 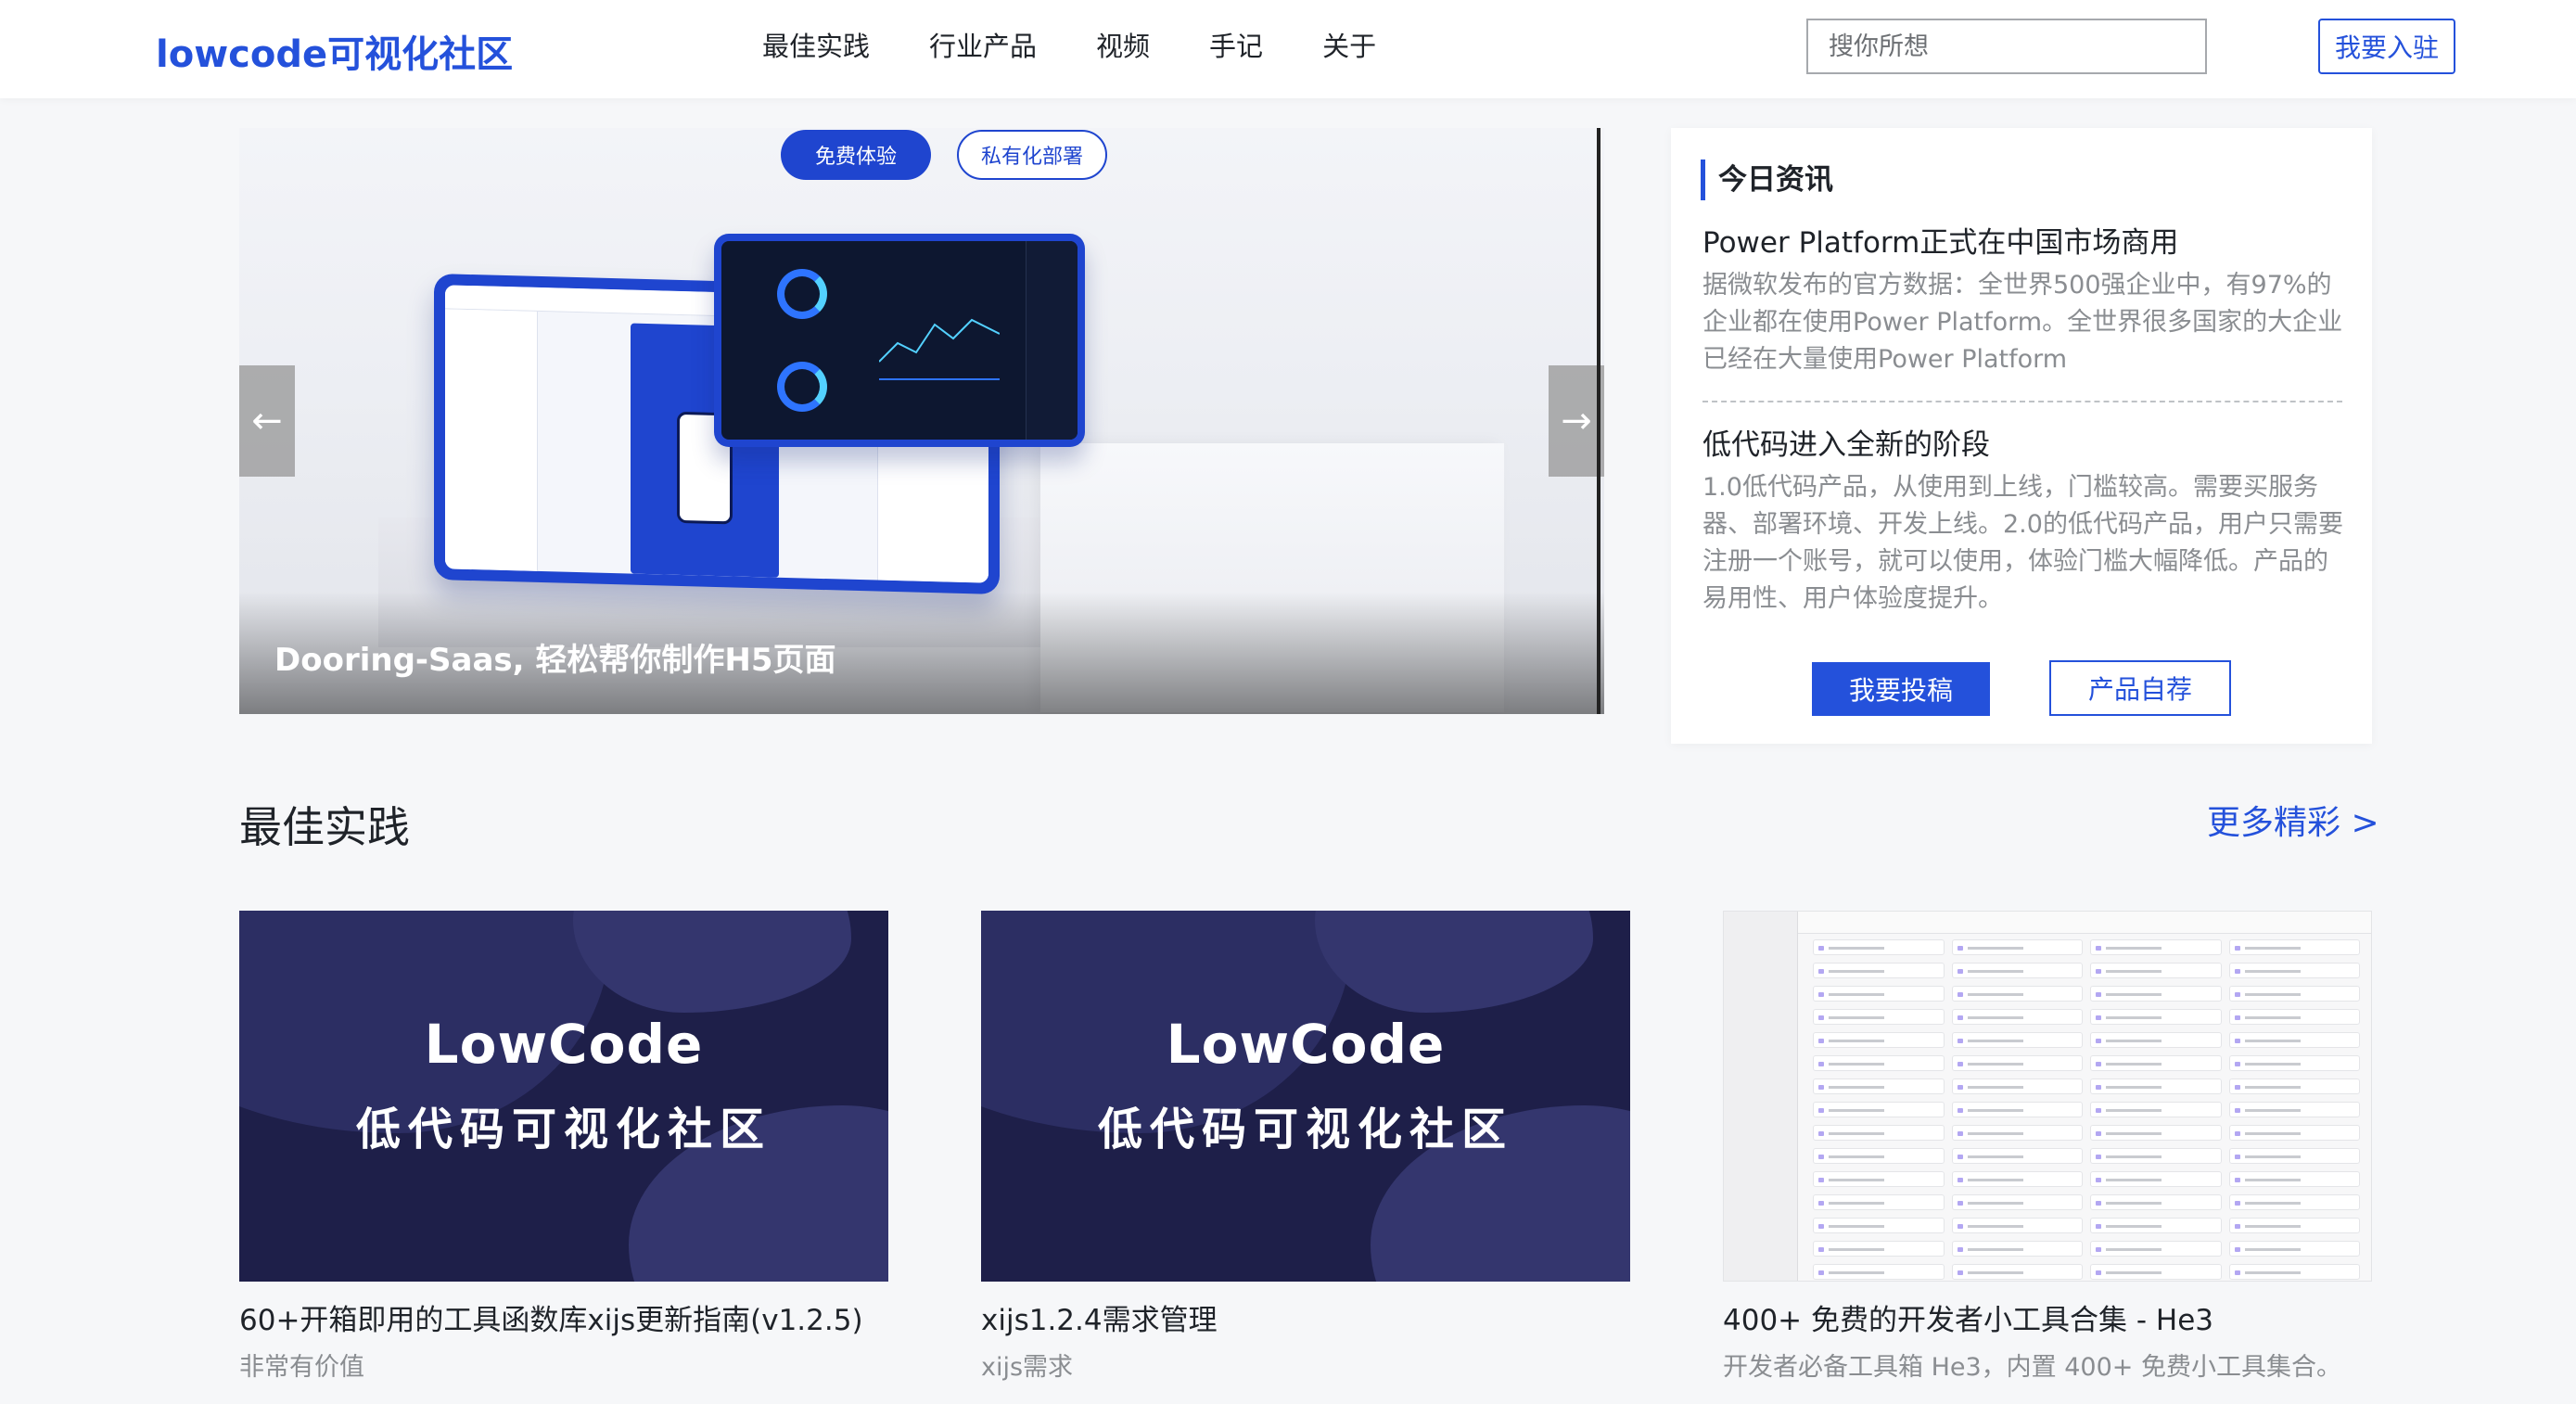 What do you see at coordinates (1349, 47) in the screenshot?
I see `nav-item-about: 关于` at bounding box center [1349, 47].